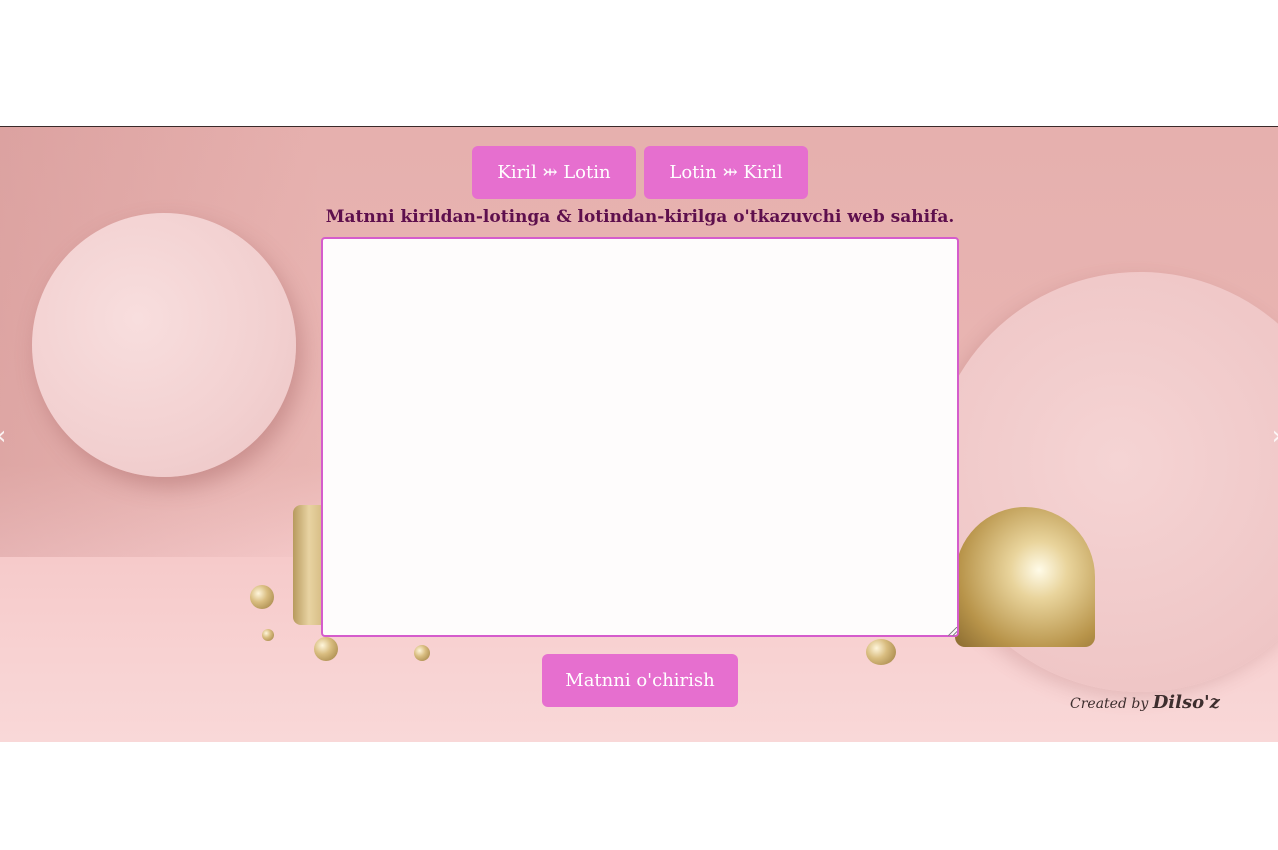 The image size is (1278, 850). Describe the element at coordinates (952, 631) in the screenshot. I see `textarea-resize-handle` at that location.